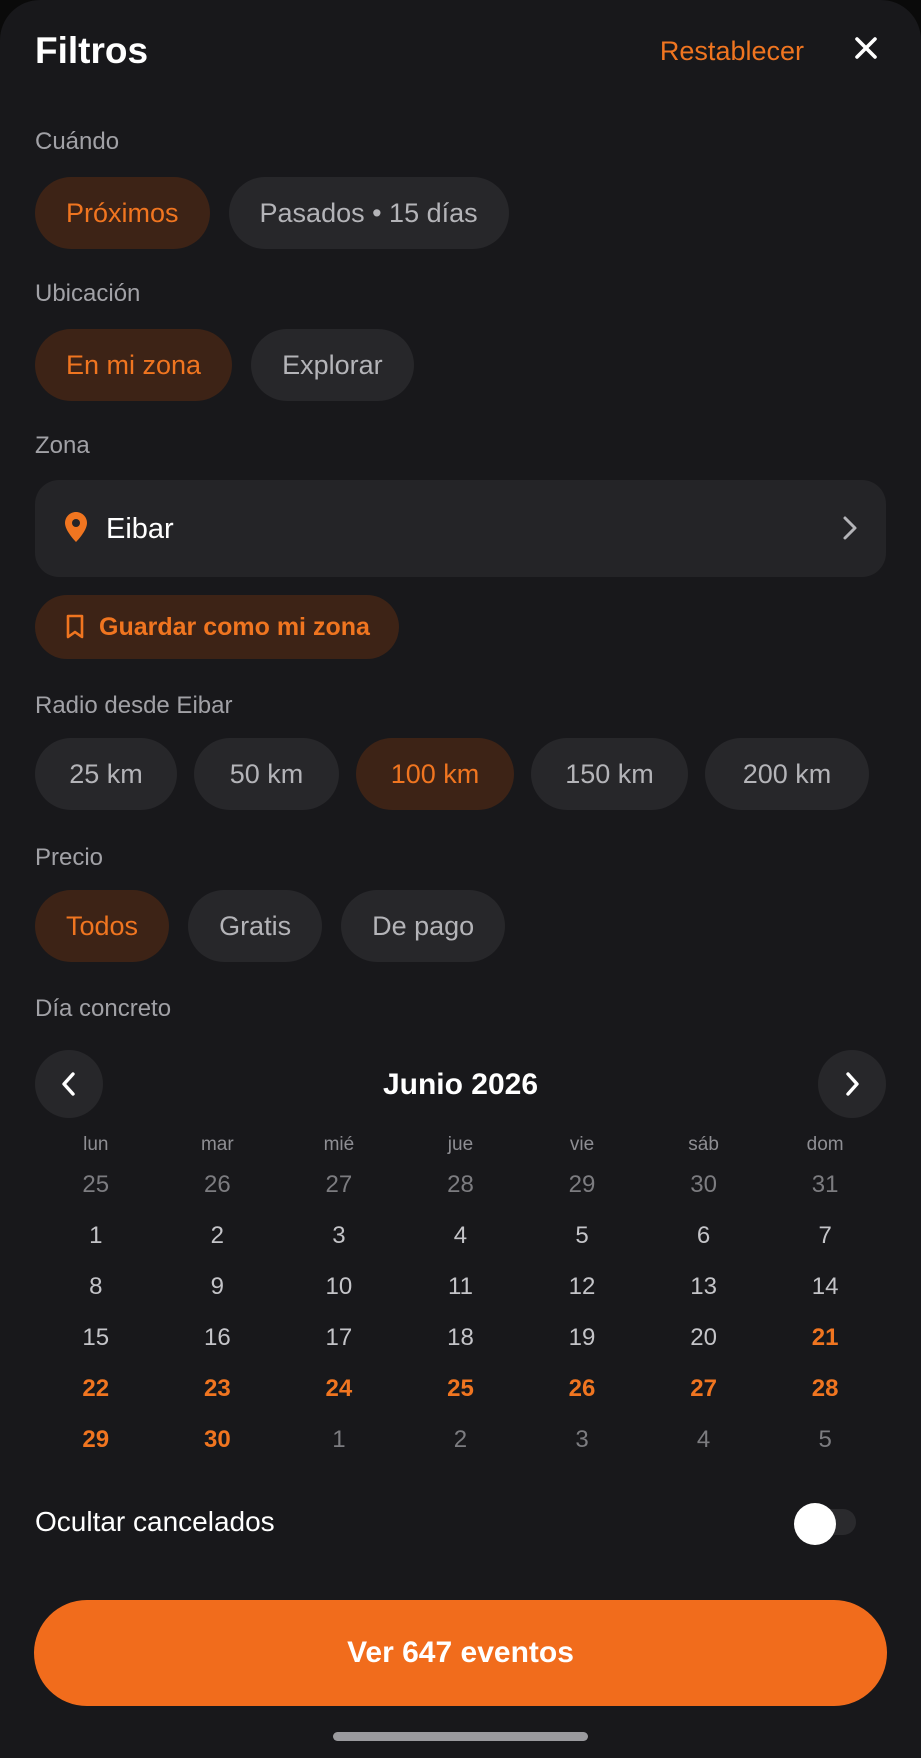 The height and width of the screenshot is (1758, 921). I want to click on radius-option-25: 25 km, so click(106, 774).